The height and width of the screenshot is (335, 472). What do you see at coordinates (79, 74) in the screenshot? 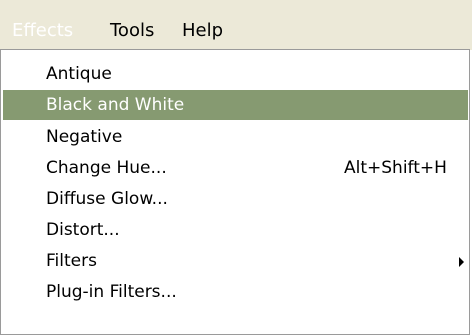
I see `menu-item-label: Antique` at bounding box center [79, 74].